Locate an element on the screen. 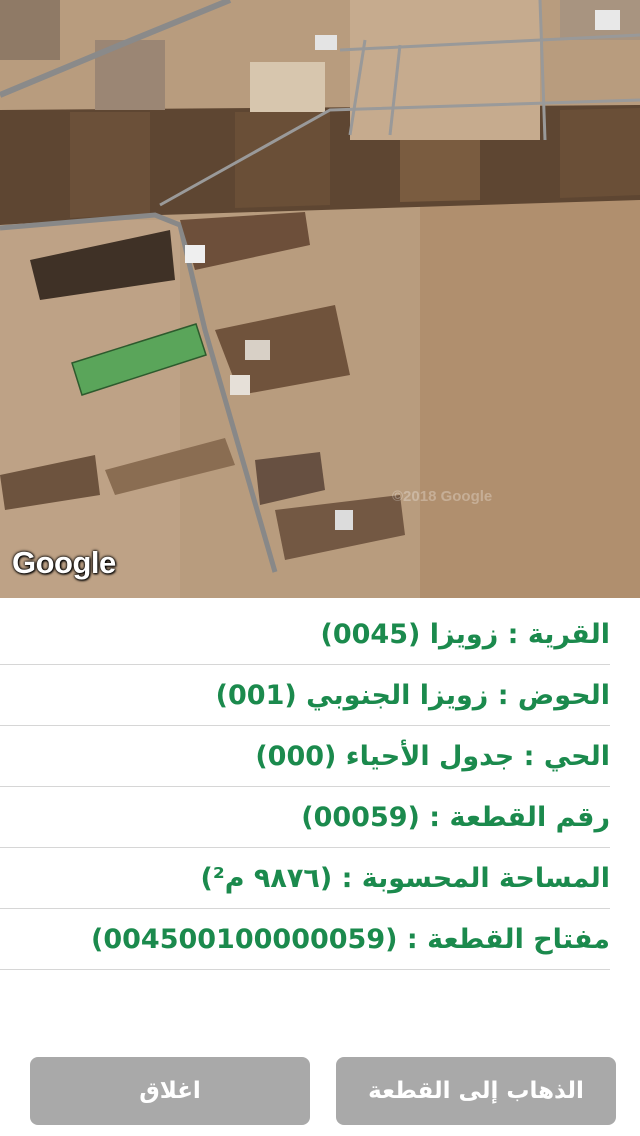 The width and height of the screenshot is (640, 1136). parcel-number-text: رقم القطعة : (00059) is located at coordinates (455, 817).